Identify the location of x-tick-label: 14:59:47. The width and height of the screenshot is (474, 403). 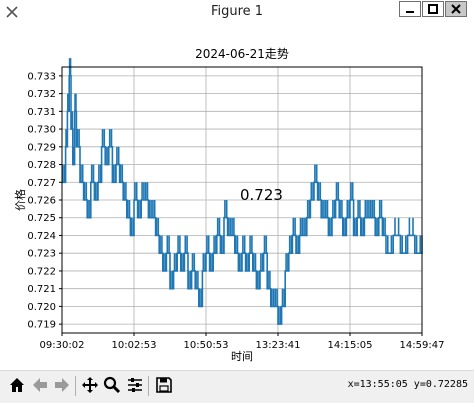
(422, 345).